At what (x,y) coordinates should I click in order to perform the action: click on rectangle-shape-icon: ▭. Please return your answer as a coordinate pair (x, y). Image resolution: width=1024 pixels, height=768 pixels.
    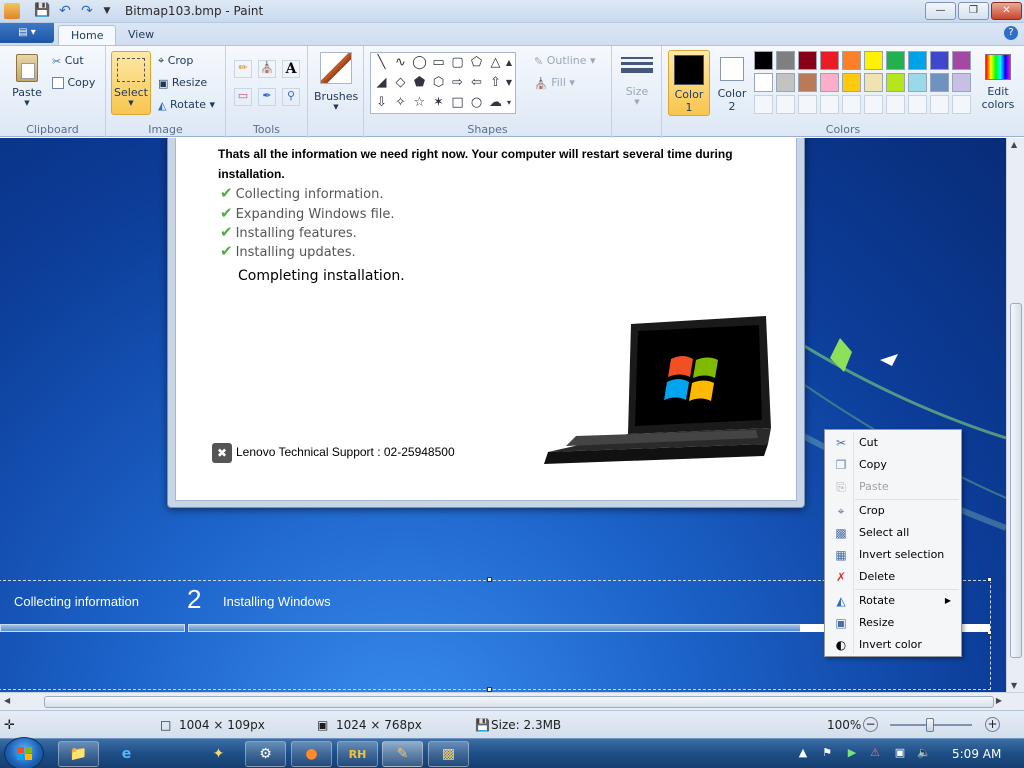
    Looking at the image, I should click on (438, 62).